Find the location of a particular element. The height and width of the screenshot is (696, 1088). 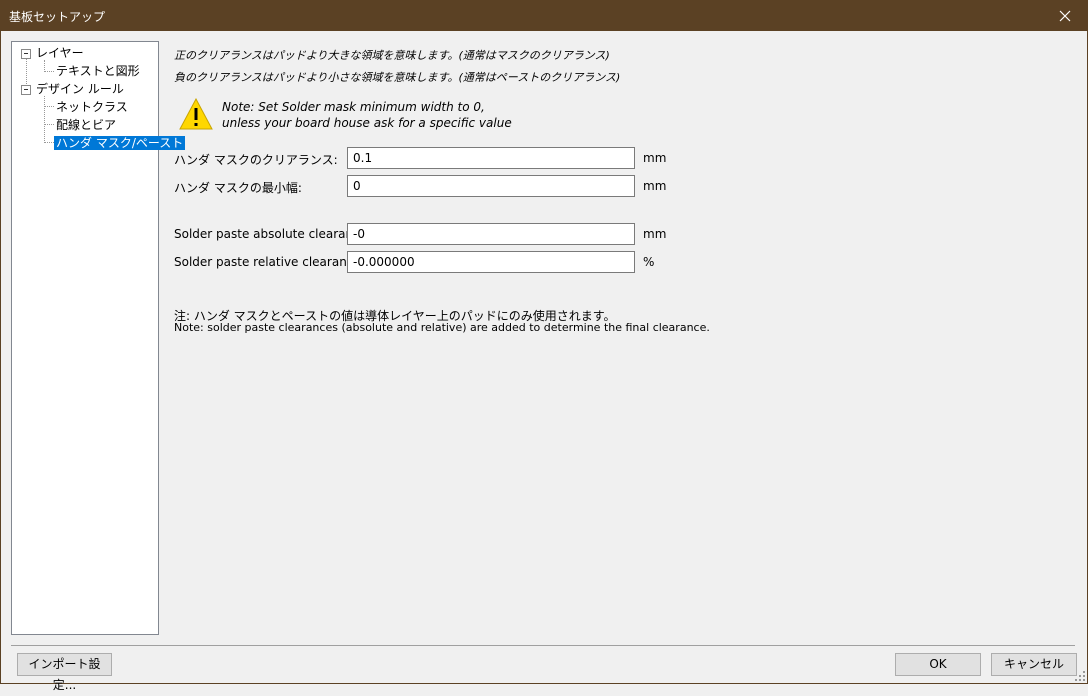

tree-item-net-classes: ネットクラス is located at coordinates (92, 107).